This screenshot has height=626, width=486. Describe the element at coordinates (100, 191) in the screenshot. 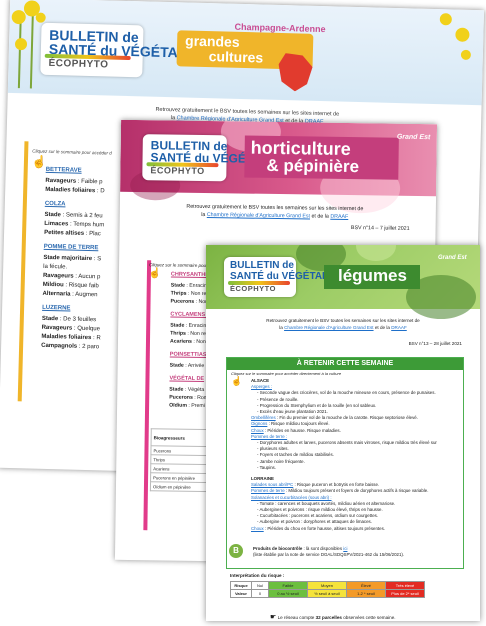

I see `summary-line-text: : D` at that location.